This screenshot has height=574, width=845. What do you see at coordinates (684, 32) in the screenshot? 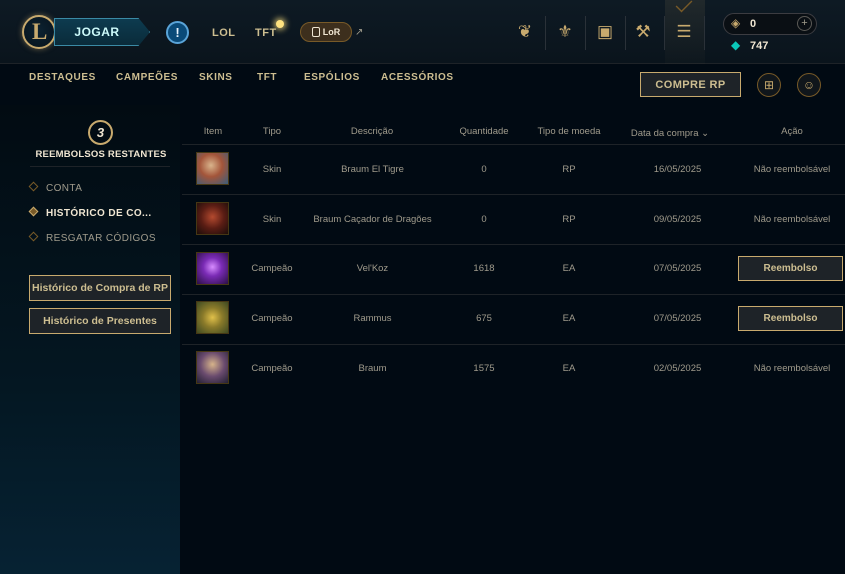
I see `store-coins-icon: ☰` at bounding box center [684, 32].